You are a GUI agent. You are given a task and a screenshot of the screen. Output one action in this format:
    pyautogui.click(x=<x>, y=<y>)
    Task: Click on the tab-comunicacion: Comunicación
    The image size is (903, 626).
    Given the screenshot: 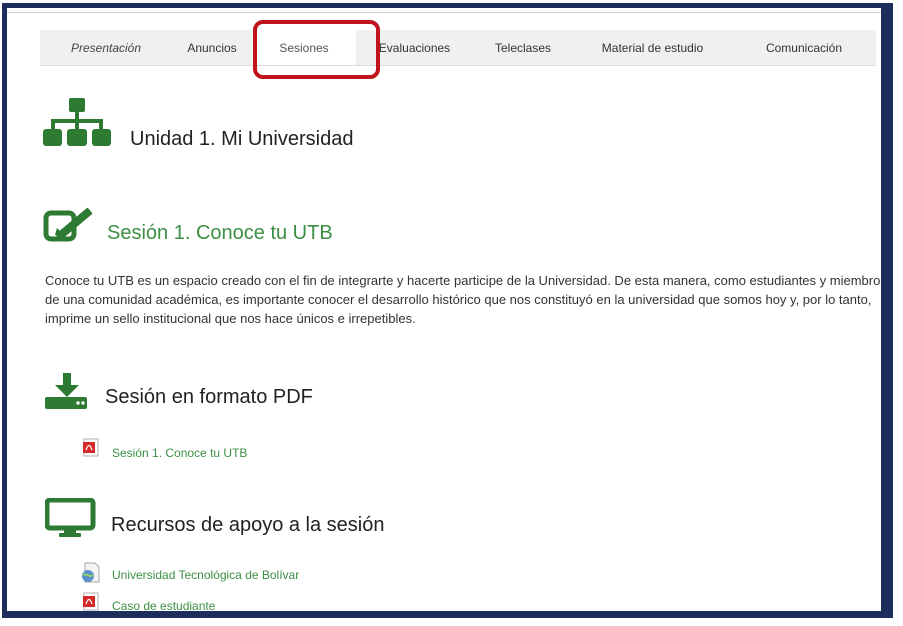 What is the action you would take?
    pyautogui.click(x=804, y=47)
    